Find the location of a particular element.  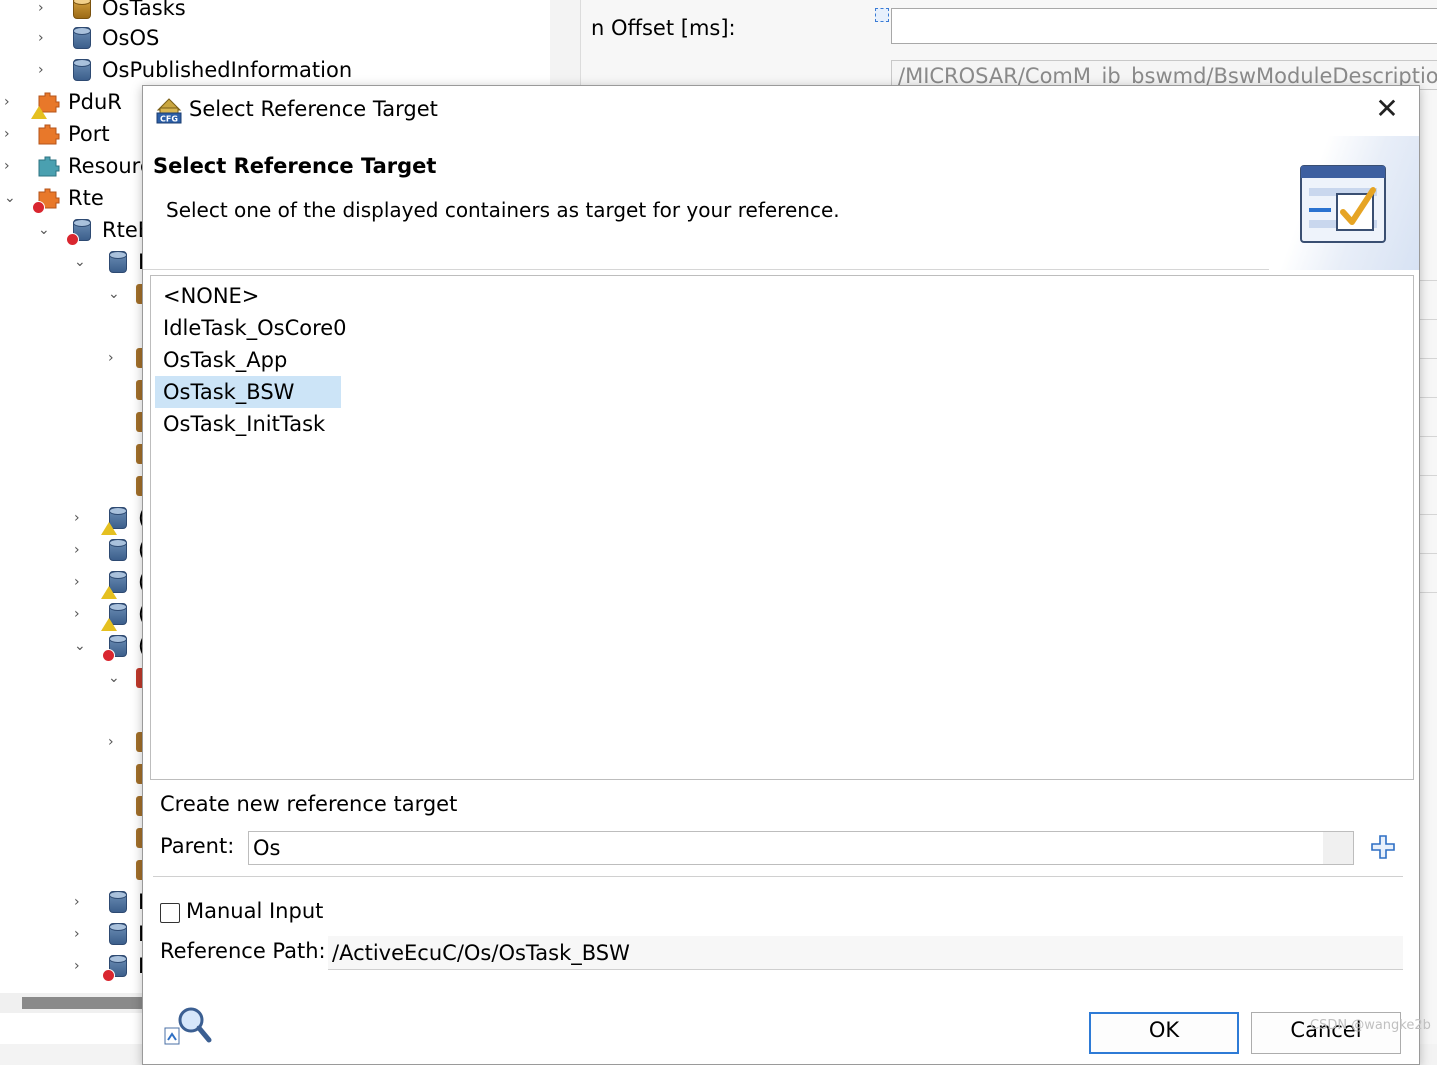

manual-input-checkbox is located at coordinates (170, 913).